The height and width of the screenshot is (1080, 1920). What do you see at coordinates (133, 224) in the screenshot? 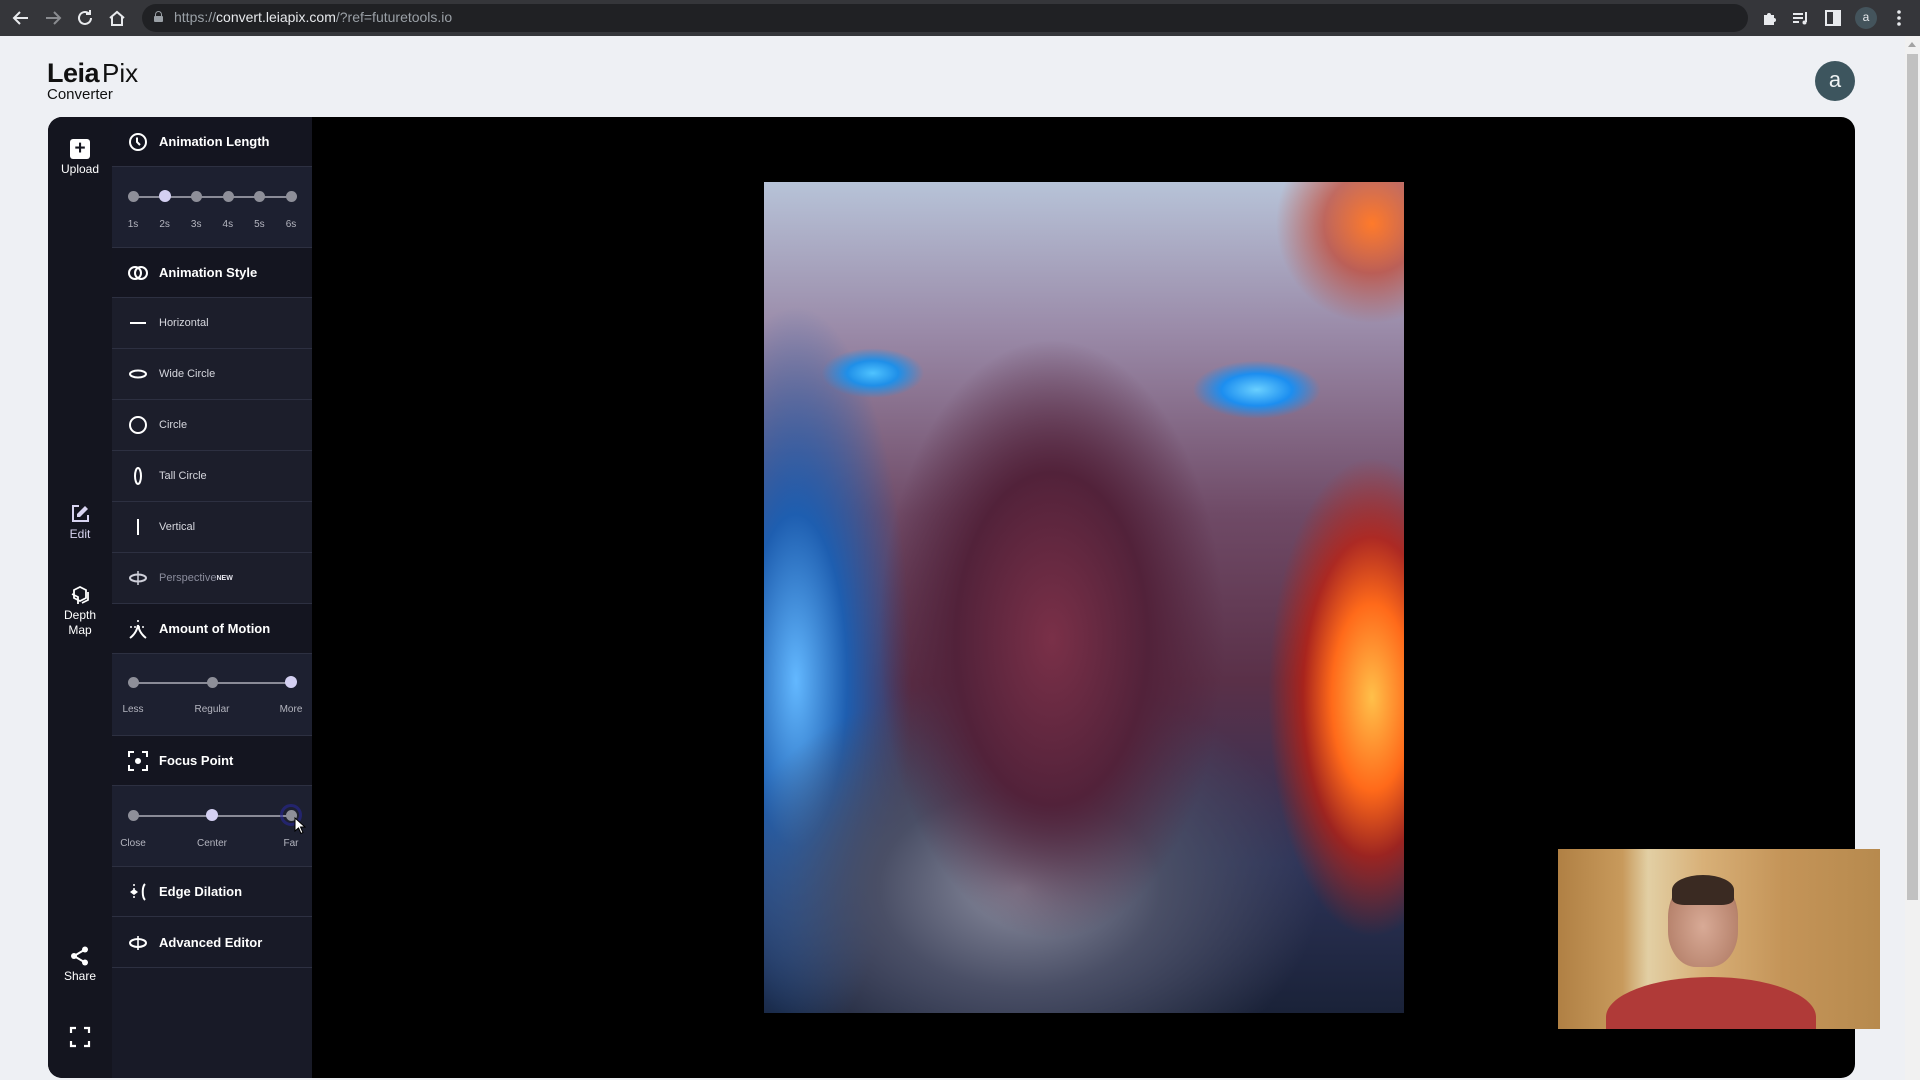
I see `slider-tick-label: 1s` at bounding box center [133, 224].